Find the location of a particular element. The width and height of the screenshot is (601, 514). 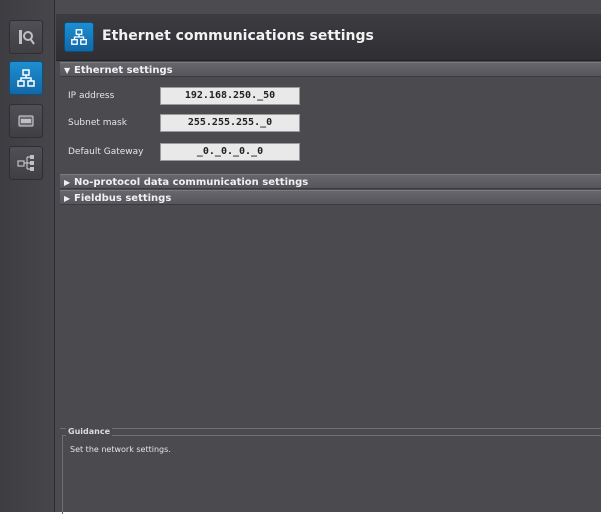

sidebar-item-io is located at coordinates (26, 121).